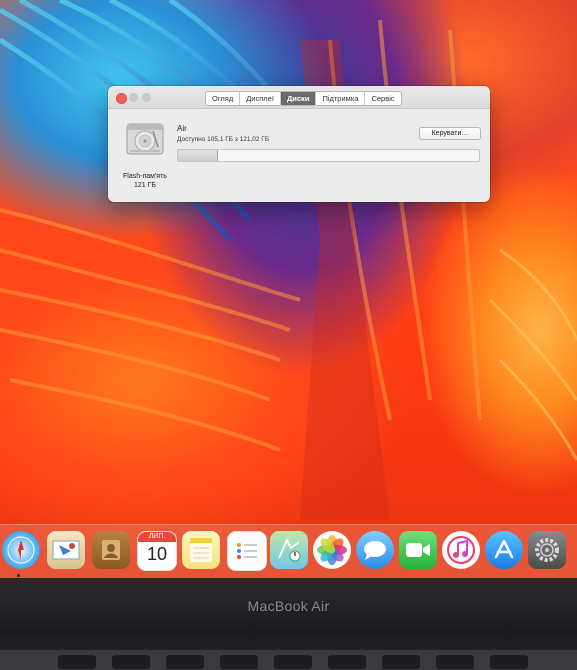 This screenshot has height=670, width=577. Describe the element at coordinates (223, 98) in the screenshot. I see `tab-overview: Огляд` at that location.